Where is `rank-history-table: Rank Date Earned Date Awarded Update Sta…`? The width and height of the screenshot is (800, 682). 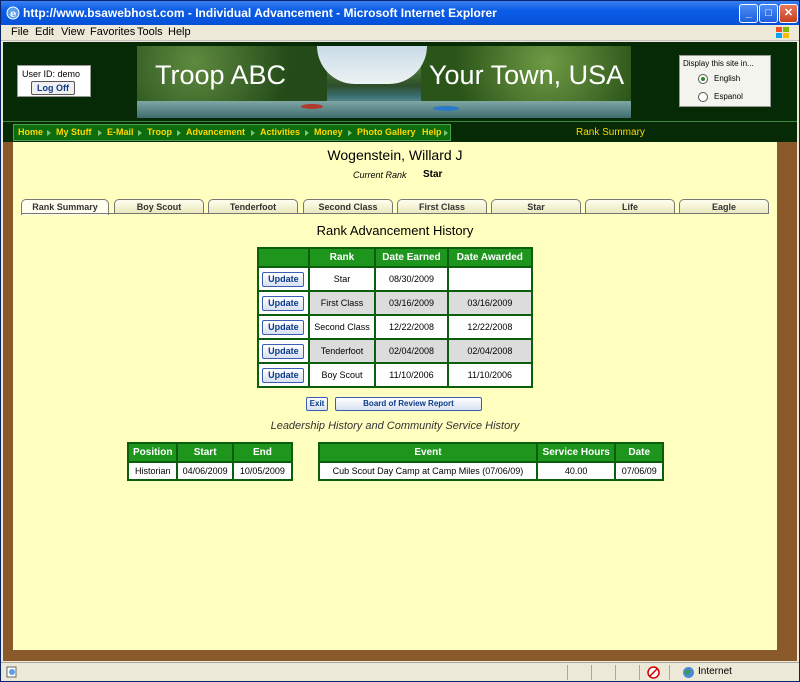
rank-history-table: Rank Date Earned Date Awarded Update Sta… is located at coordinates (395, 317).